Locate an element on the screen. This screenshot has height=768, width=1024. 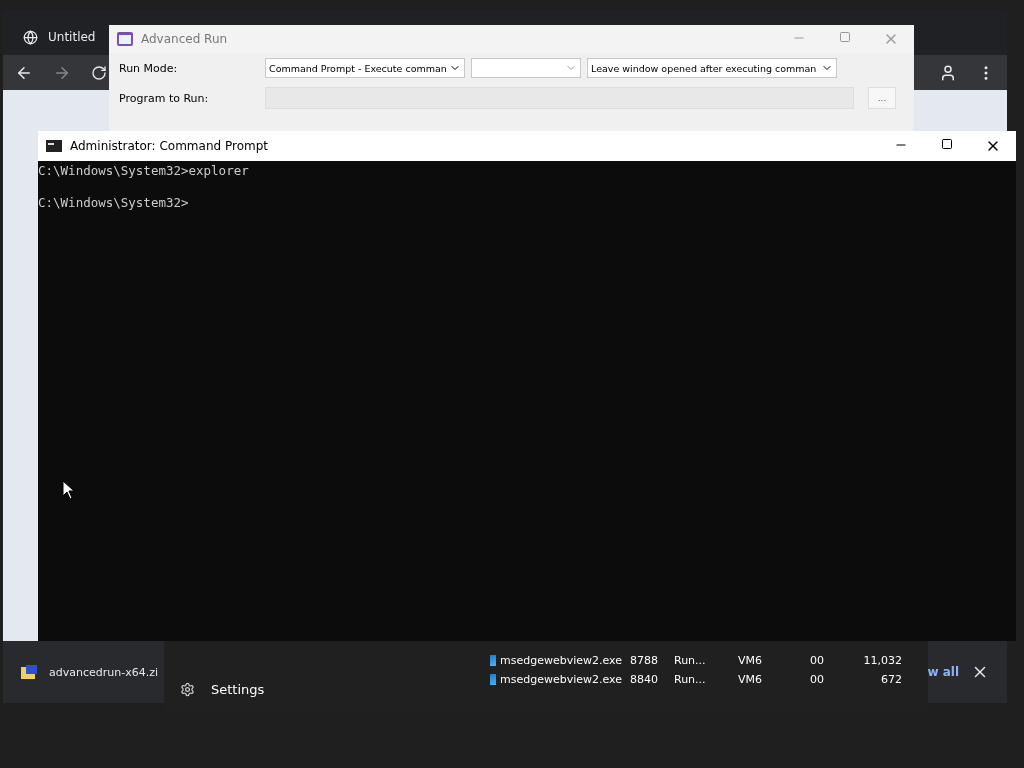
globe-icon is located at coordinates (30, 37).